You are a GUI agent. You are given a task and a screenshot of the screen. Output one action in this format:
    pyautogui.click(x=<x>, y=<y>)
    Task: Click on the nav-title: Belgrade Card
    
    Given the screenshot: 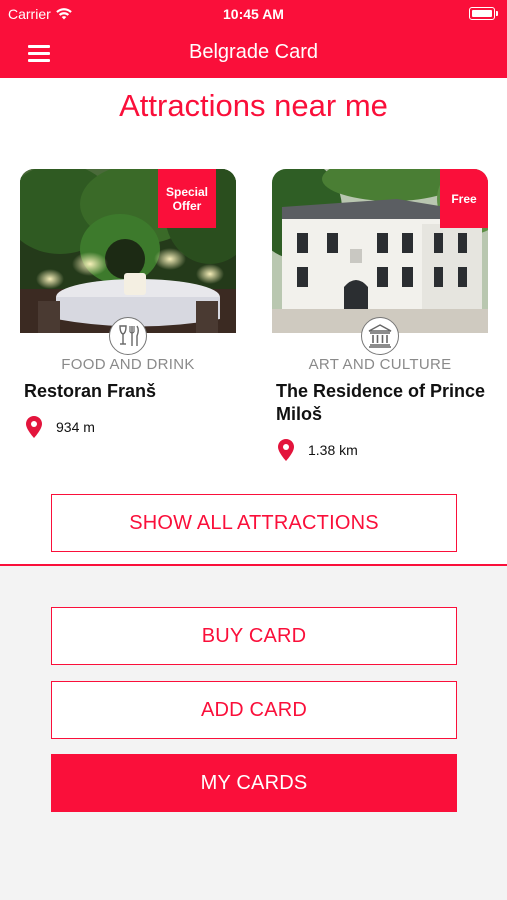 What is the action you would take?
    pyautogui.click(x=253, y=52)
    